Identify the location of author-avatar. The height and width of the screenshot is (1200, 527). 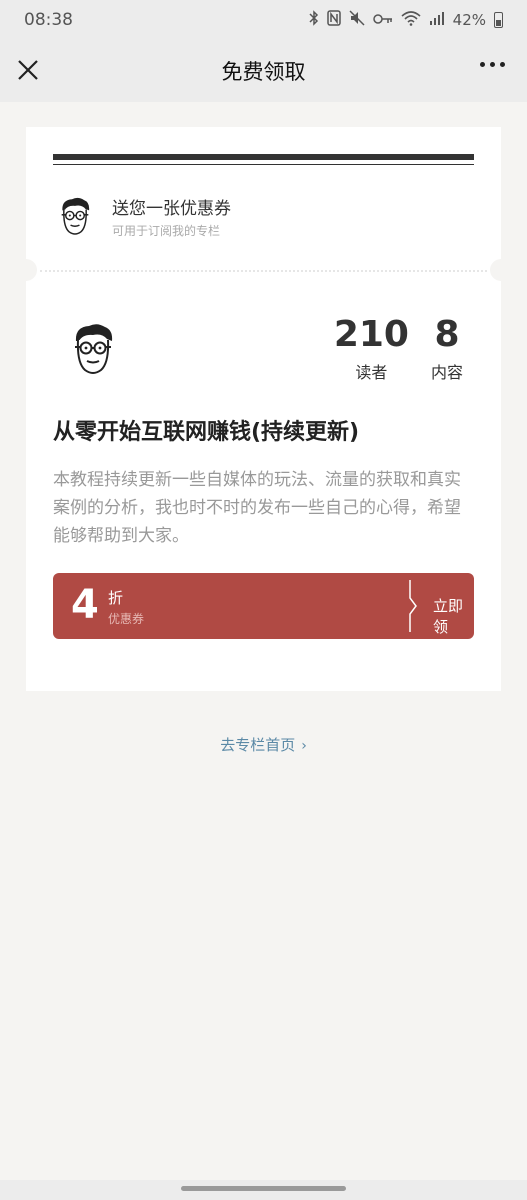
(94, 349).